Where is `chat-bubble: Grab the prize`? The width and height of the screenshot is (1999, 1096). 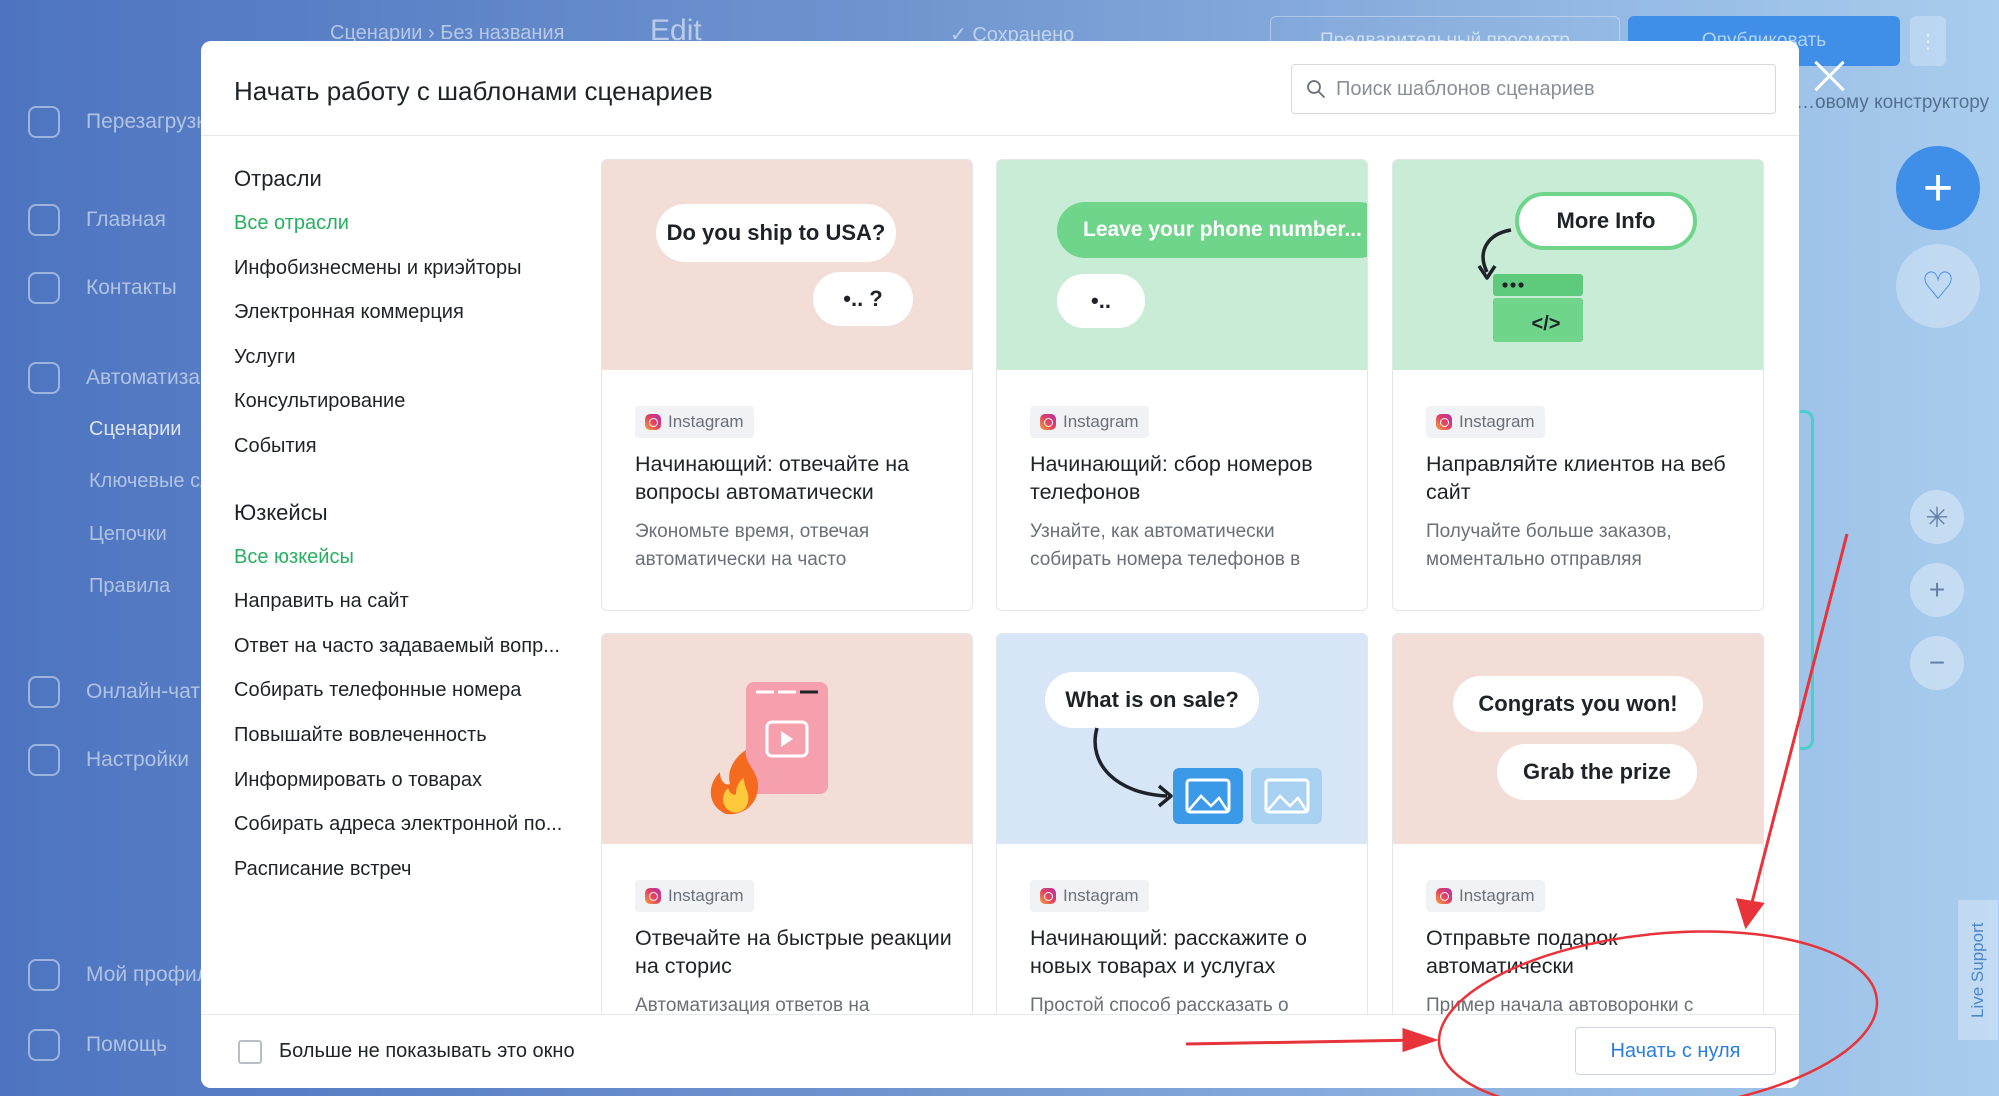
chat-bubble: Grab the prize is located at coordinates (1597, 772).